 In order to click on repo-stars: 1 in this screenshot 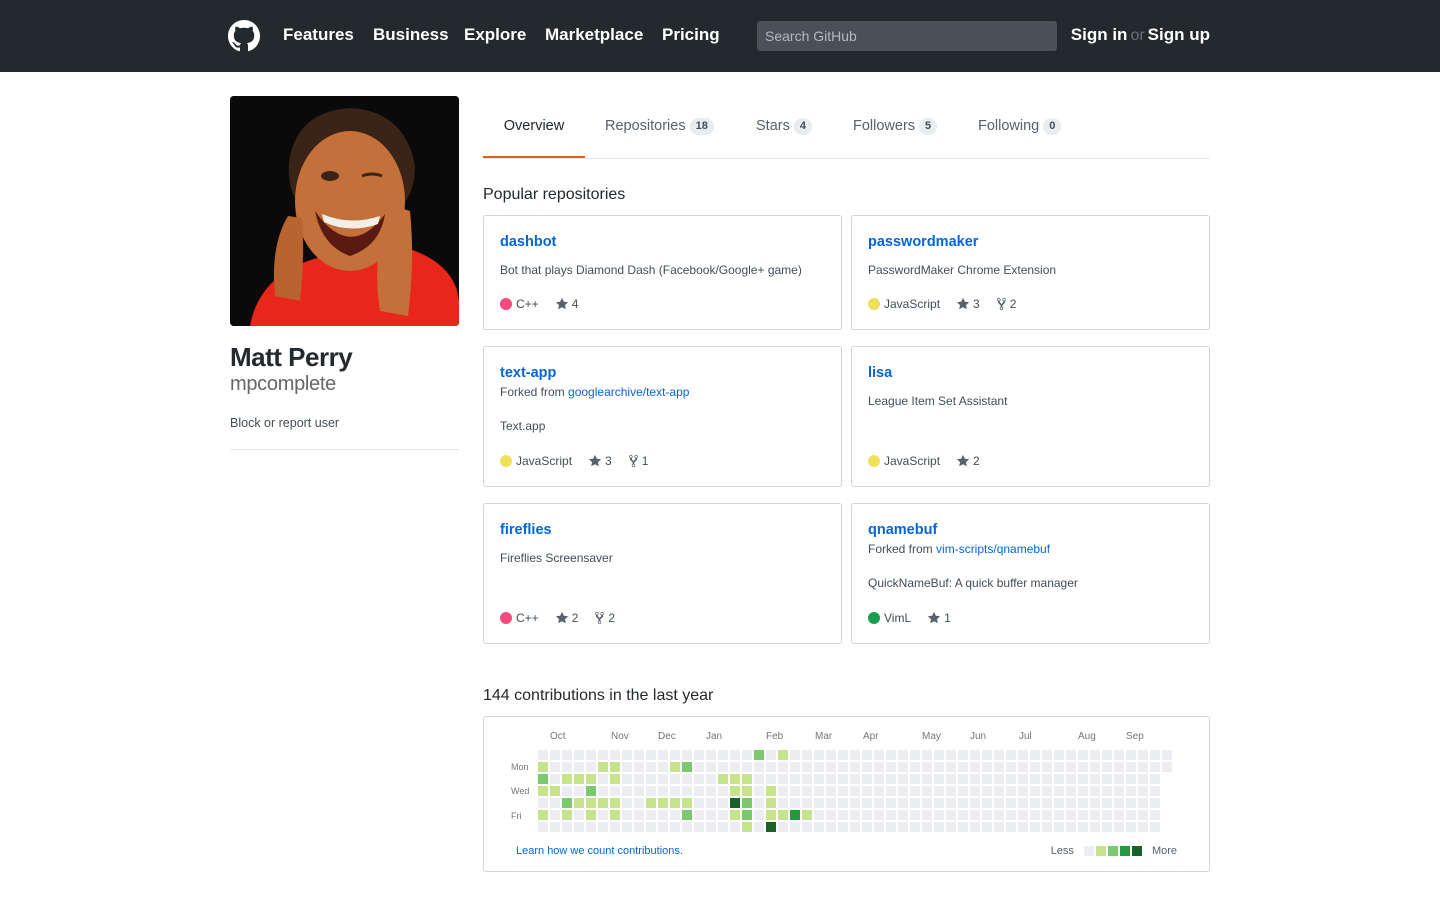, I will do `click(939, 618)`.